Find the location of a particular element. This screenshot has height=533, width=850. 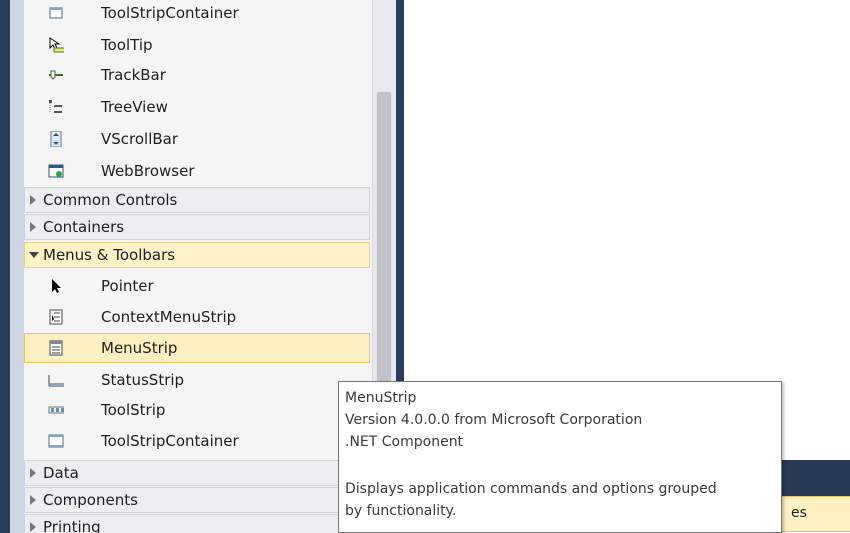

toolbox-item-webbrowser: WebBrowser is located at coordinates (197, 171).